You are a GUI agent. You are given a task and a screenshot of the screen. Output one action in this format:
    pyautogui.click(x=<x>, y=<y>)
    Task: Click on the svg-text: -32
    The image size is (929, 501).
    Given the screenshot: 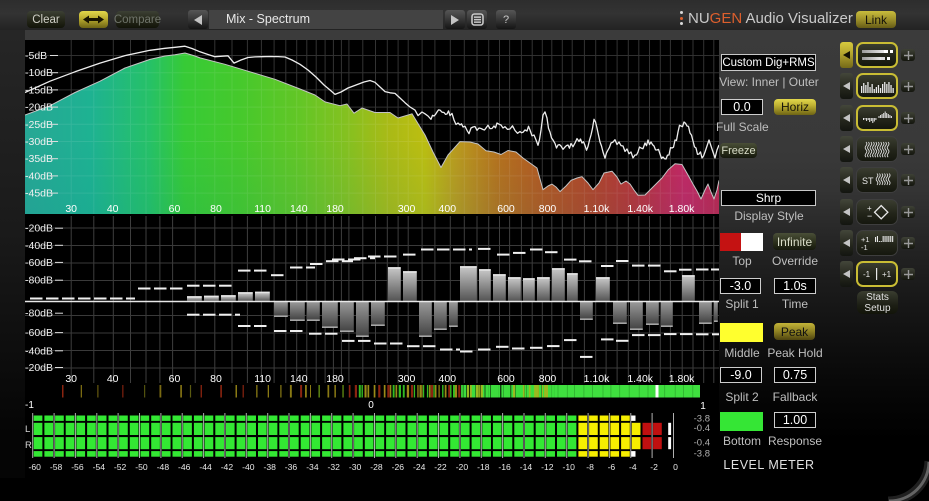 What is the action you would take?
    pyautogui.click(x=333, y=467)
    